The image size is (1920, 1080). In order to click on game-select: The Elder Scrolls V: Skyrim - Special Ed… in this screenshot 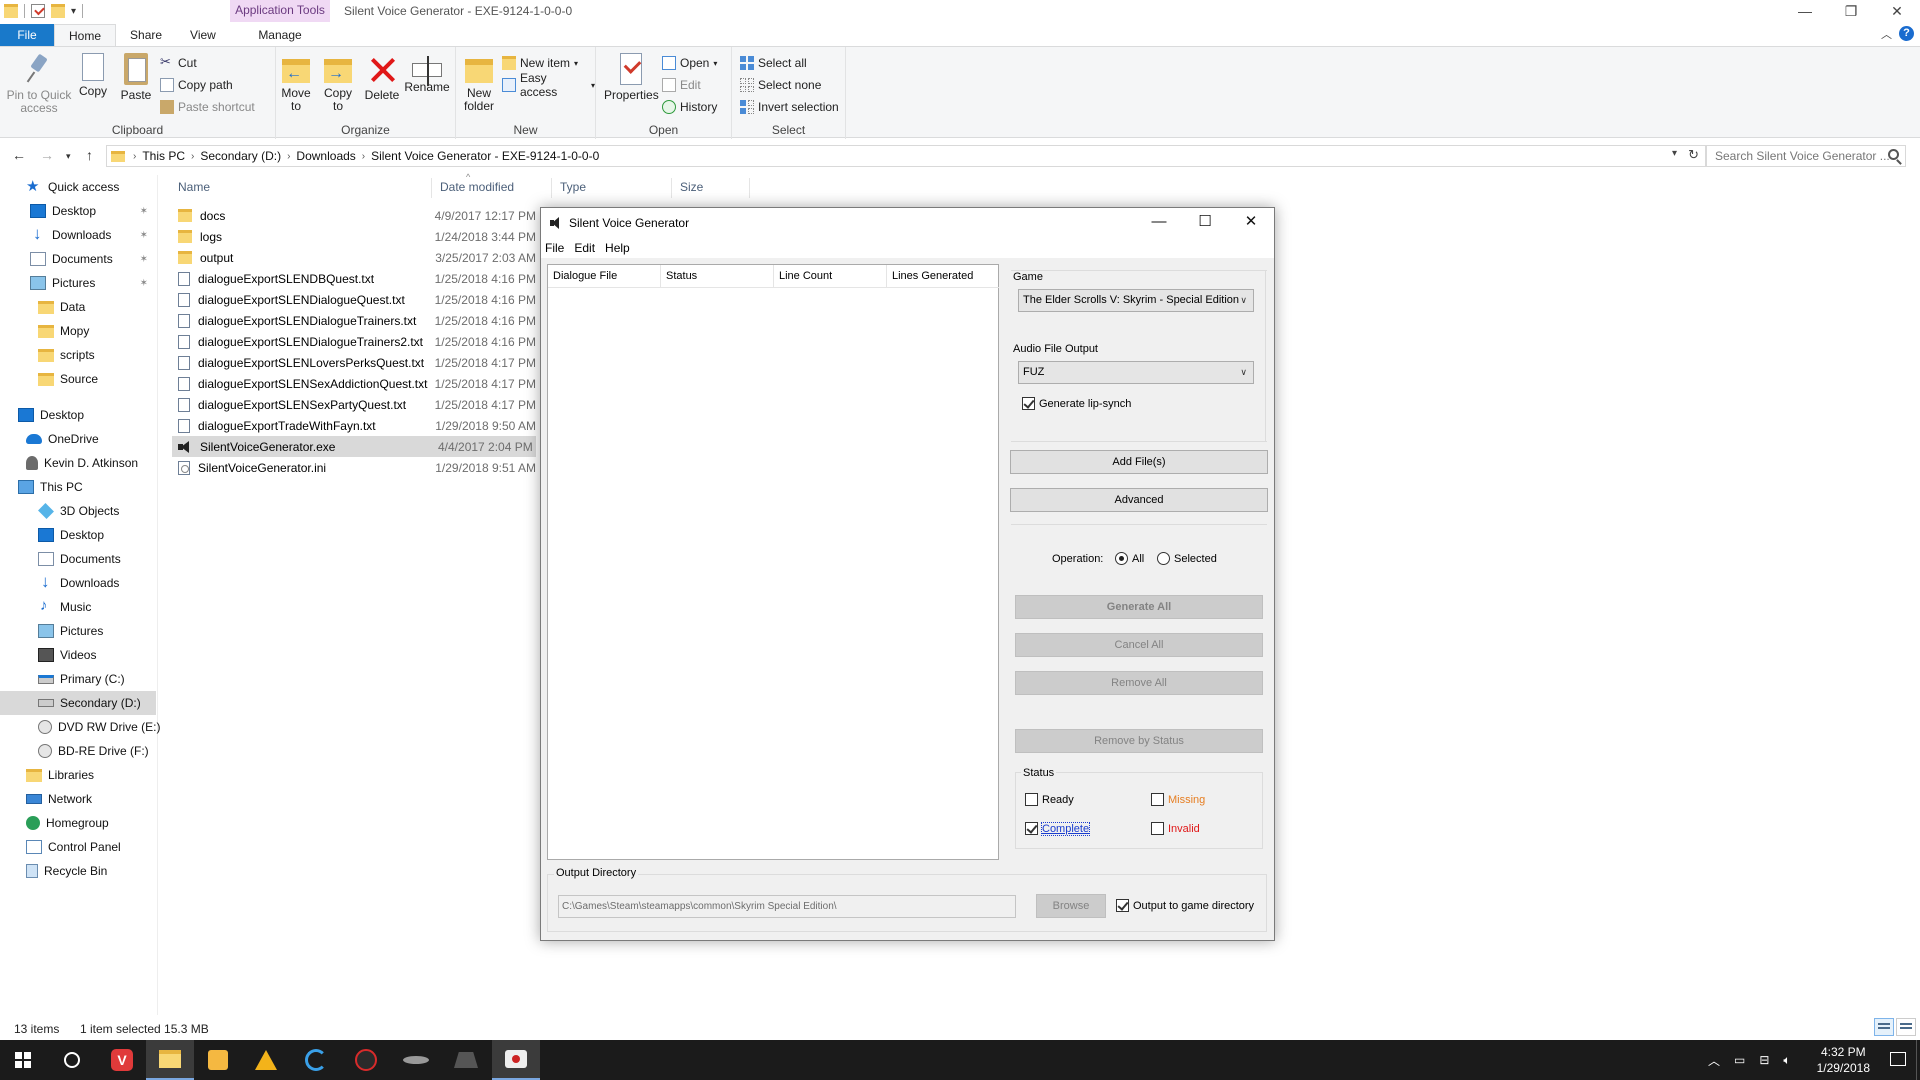, I will do `click(1136, 300)`.